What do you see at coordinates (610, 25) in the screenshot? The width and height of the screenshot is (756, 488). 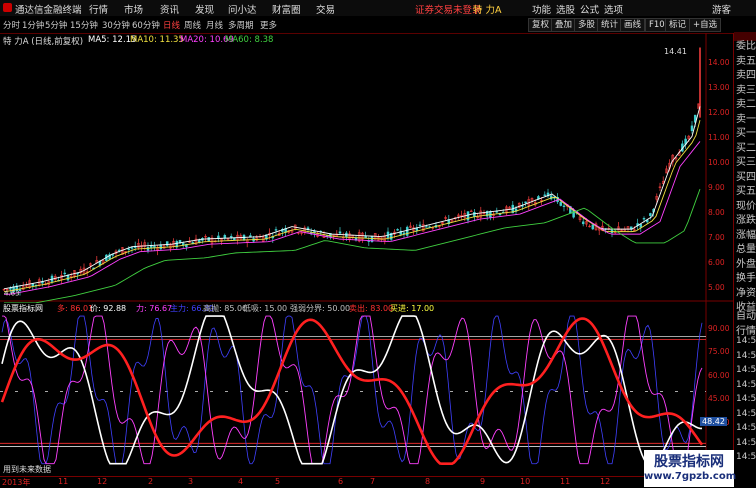 I see `toolbar-button: 统计` at bounding box center [610, 25].